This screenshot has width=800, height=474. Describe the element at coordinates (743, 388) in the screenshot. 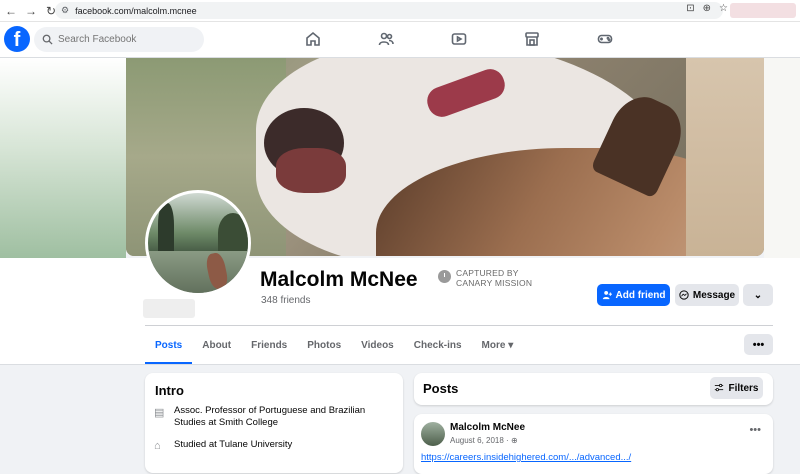

I see `filters-label: Filters` at that location.